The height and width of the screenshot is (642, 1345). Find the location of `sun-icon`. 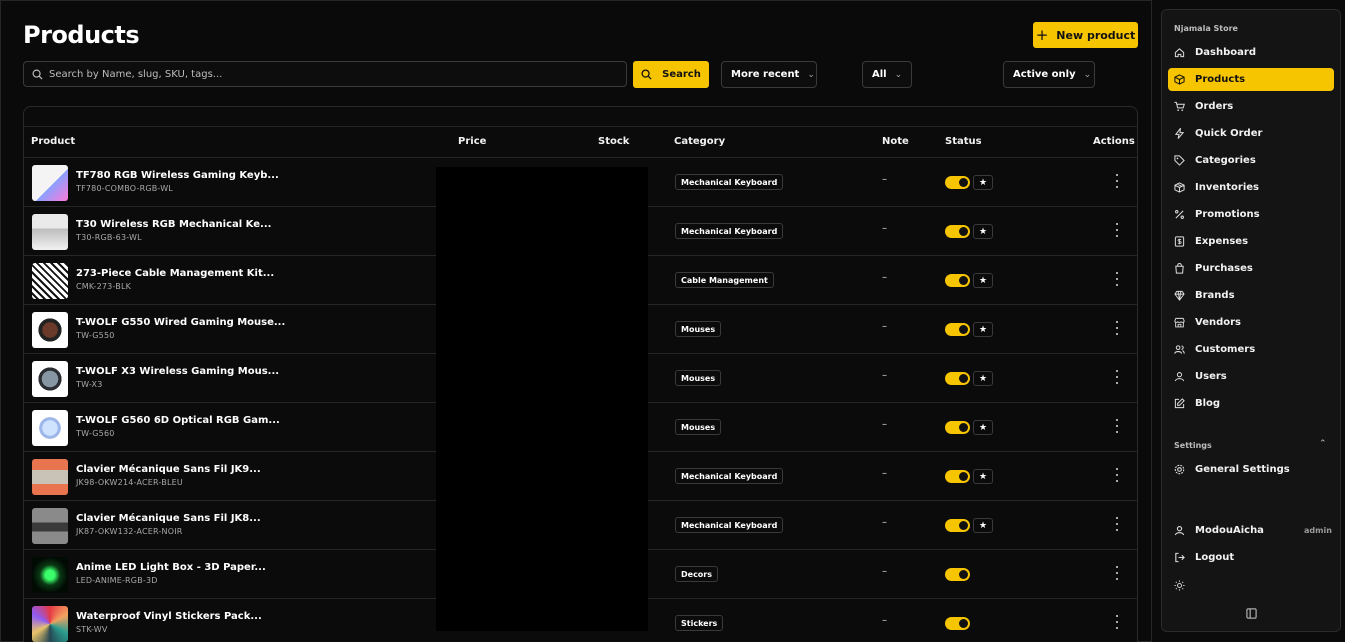

sun-icon is located at coordinates (1179, 585).